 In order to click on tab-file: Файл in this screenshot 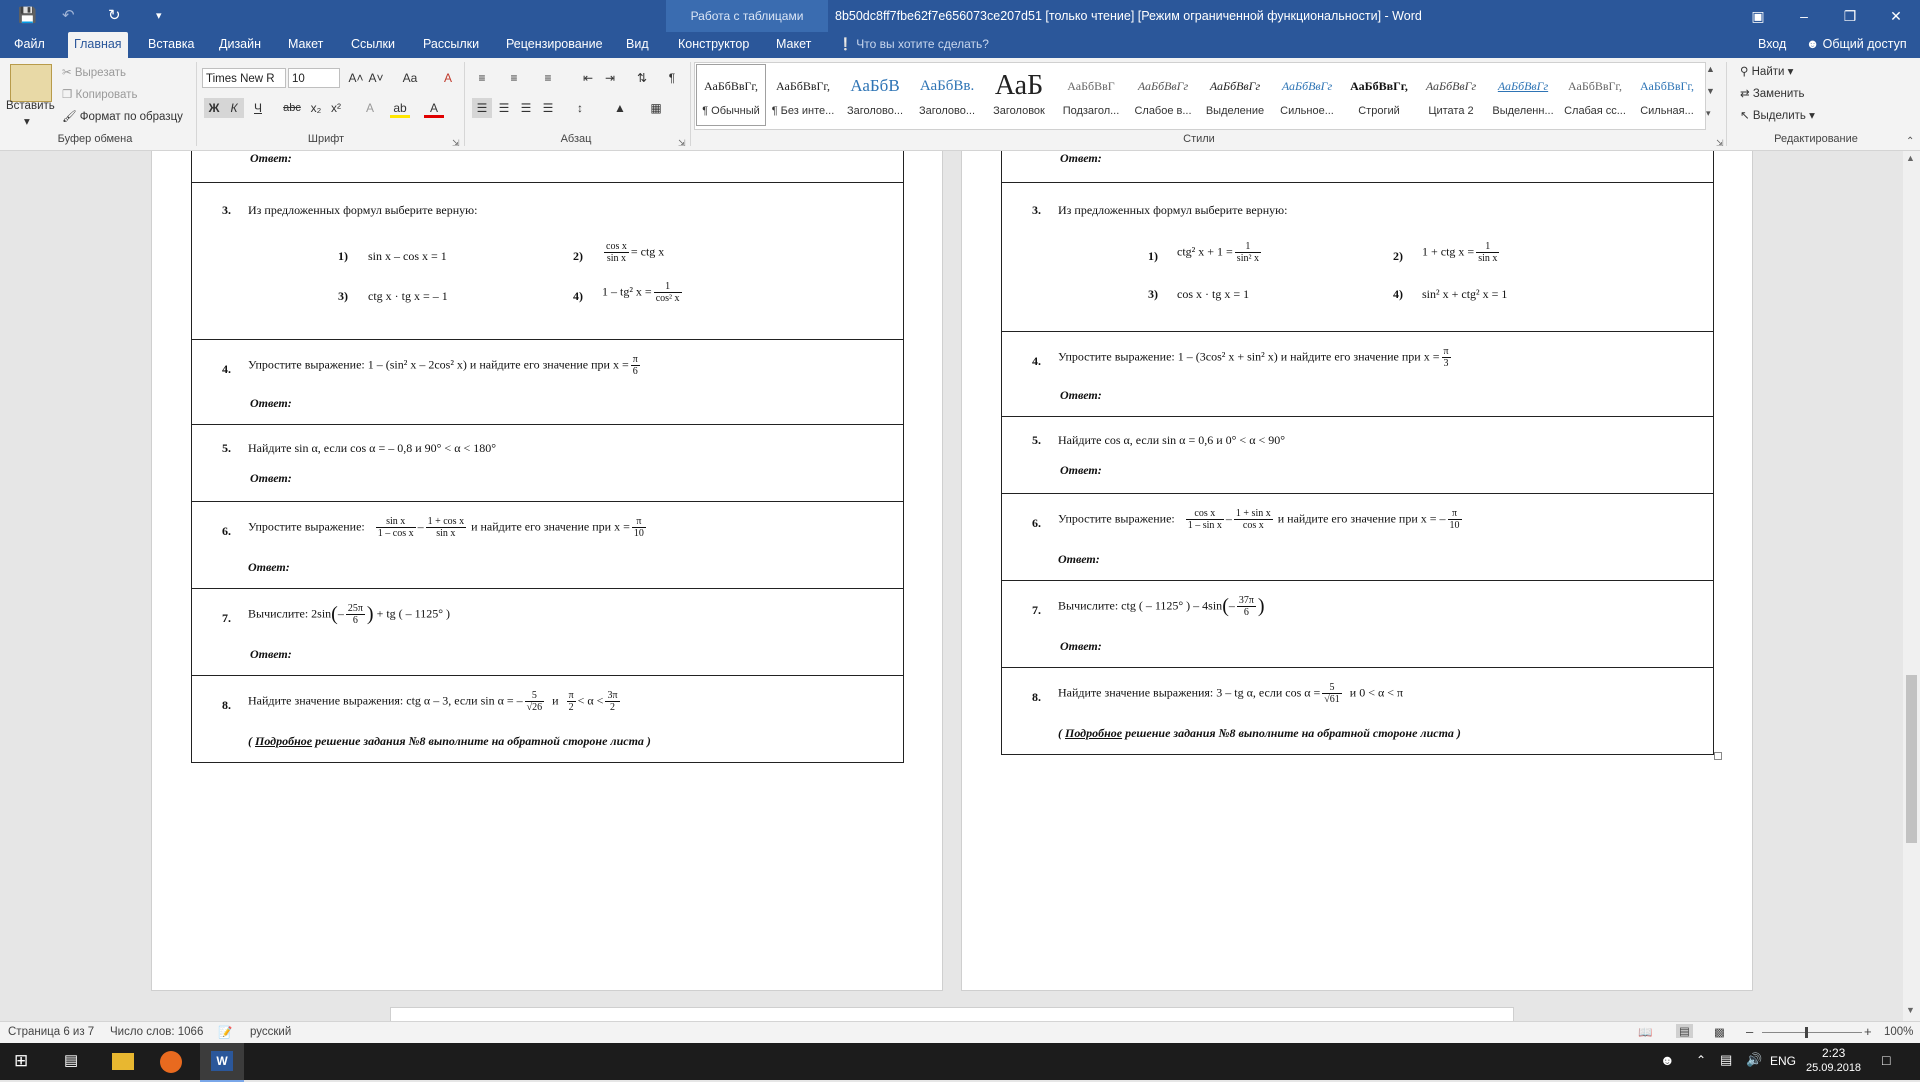, I will do `click(29, 45)`.